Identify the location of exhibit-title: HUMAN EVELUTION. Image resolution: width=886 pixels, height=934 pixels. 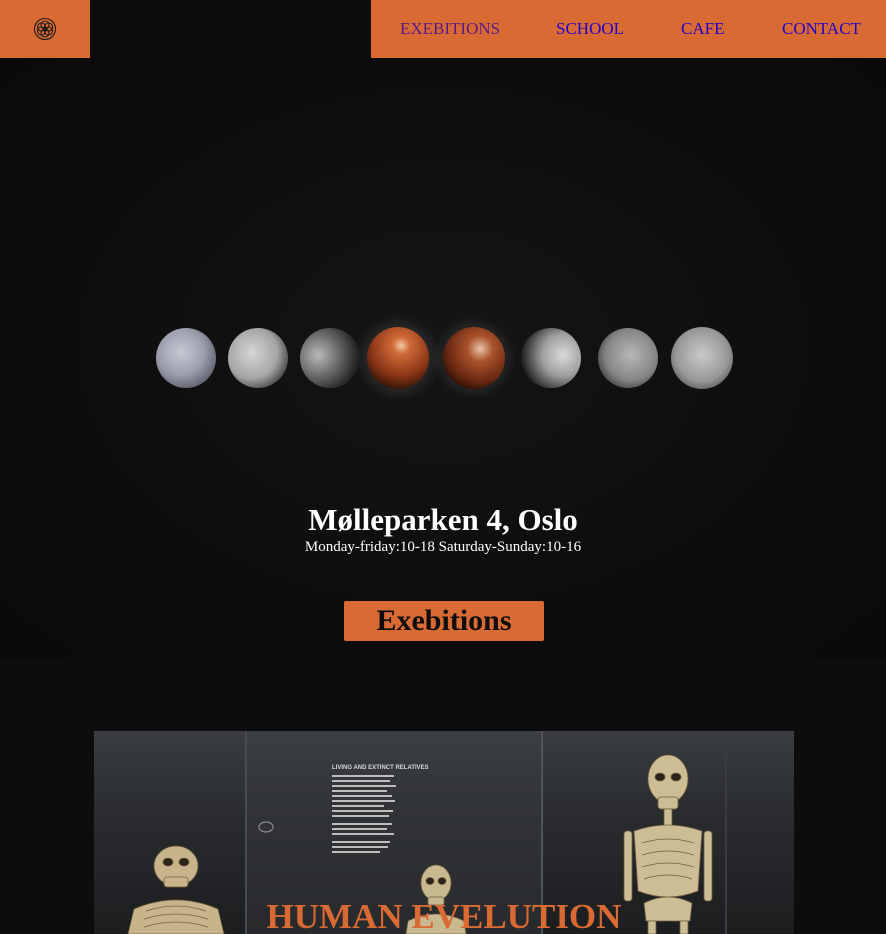
(444, 915).